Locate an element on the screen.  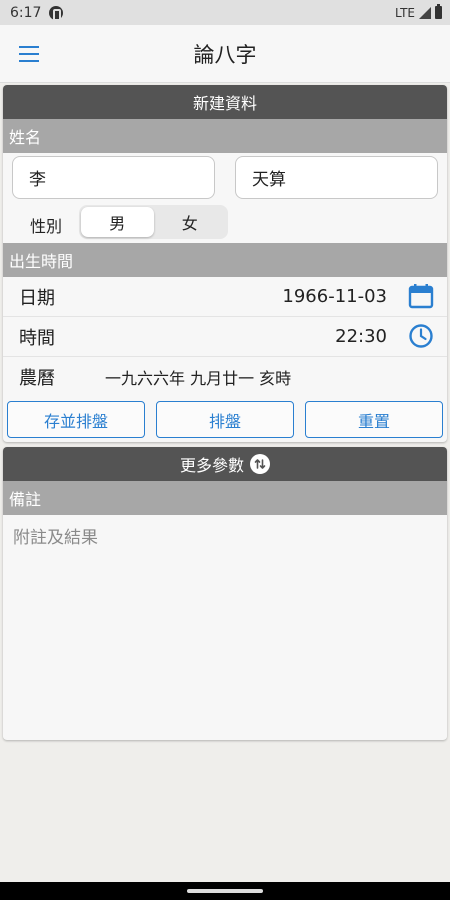
network-type: LTE is located at coordinates (405, 12).